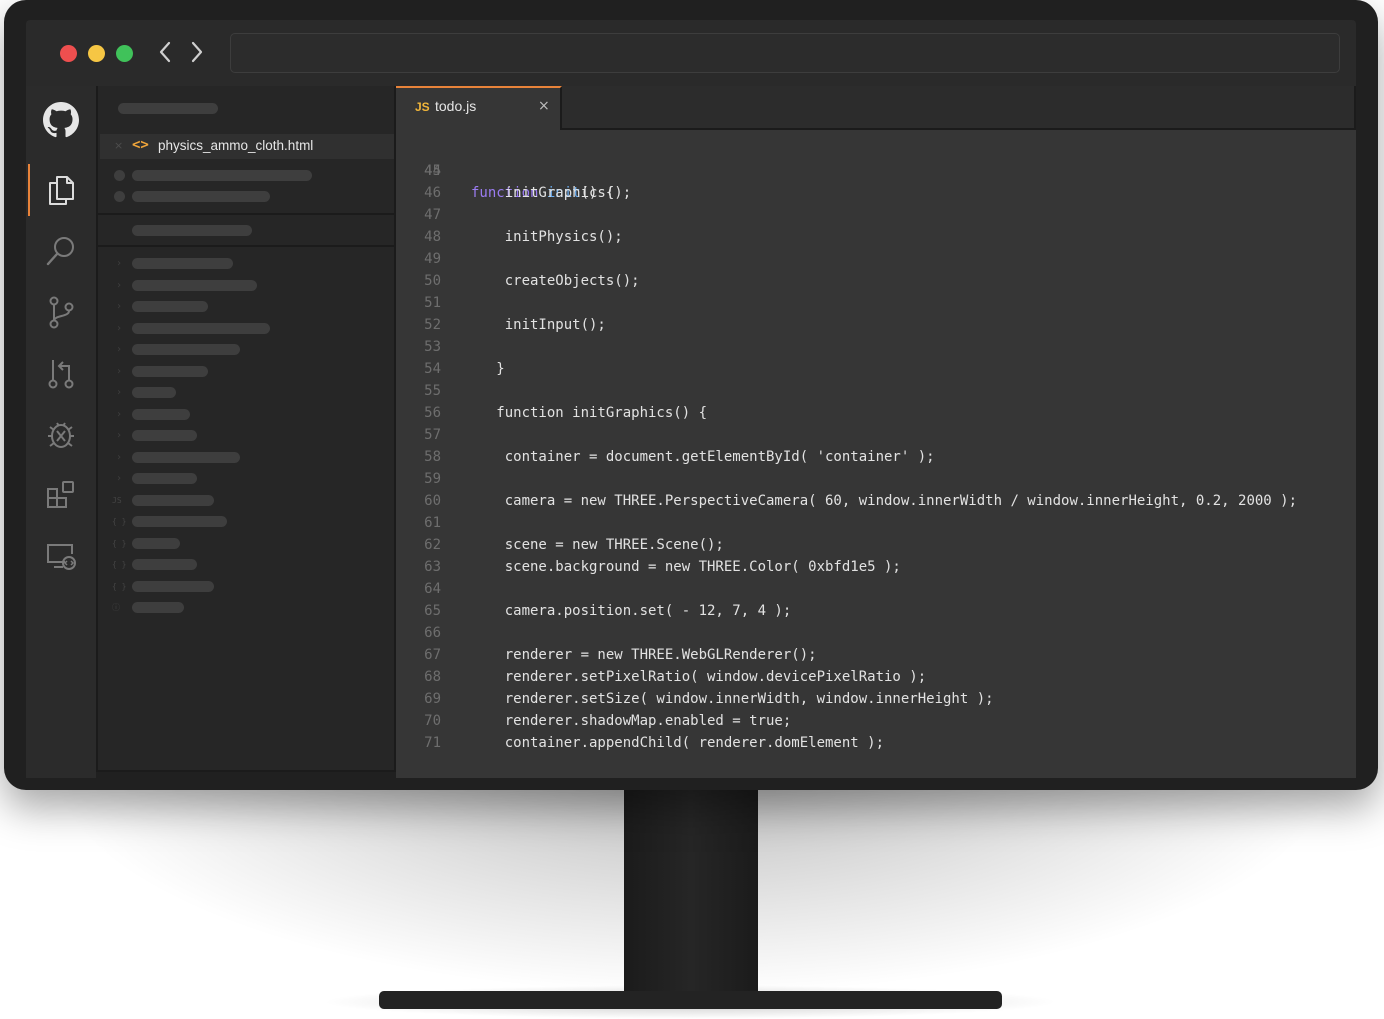 This screenshot has width=1384, height=1019. Describe the element at coordinates (432, 391) in the screenshot. I see `line-number: 55` at that location.